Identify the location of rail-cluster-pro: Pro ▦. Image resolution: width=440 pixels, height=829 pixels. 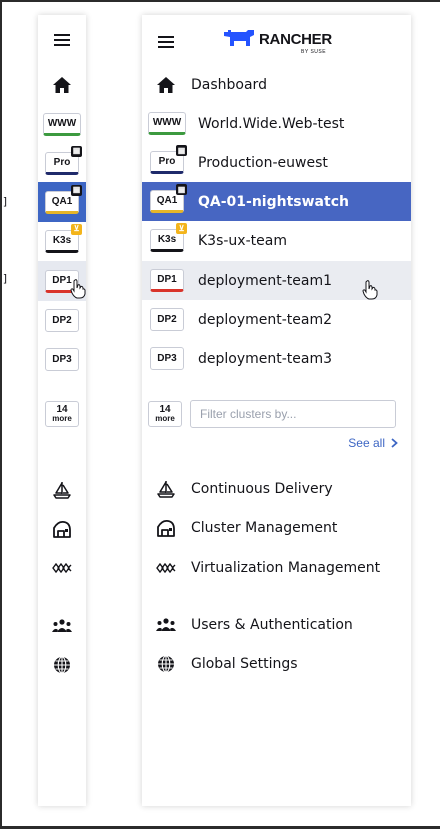
(62, 163).